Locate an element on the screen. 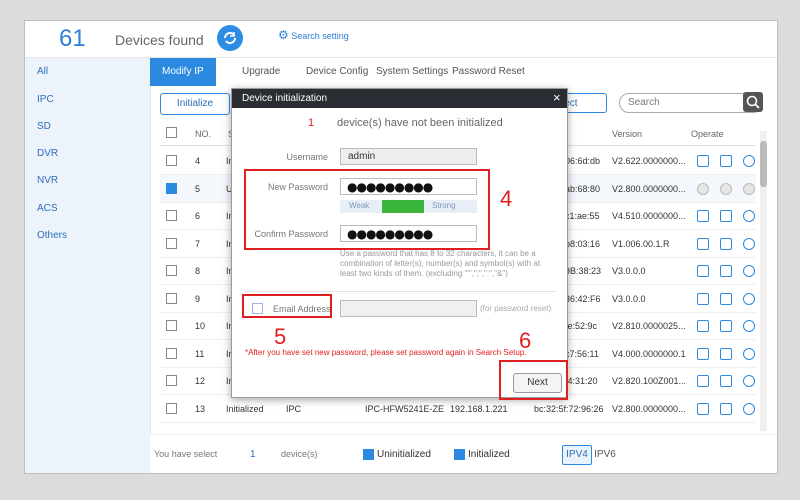  tab-device-config: Device Config is located at coordinates (337, 72).